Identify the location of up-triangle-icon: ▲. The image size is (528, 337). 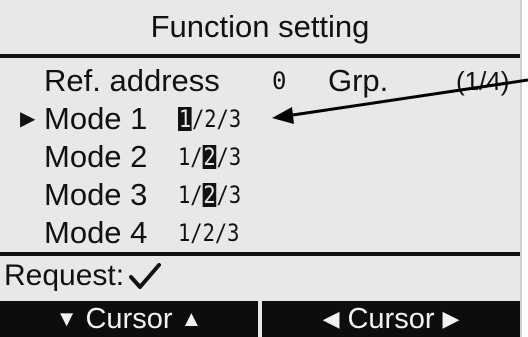
(191, 318).